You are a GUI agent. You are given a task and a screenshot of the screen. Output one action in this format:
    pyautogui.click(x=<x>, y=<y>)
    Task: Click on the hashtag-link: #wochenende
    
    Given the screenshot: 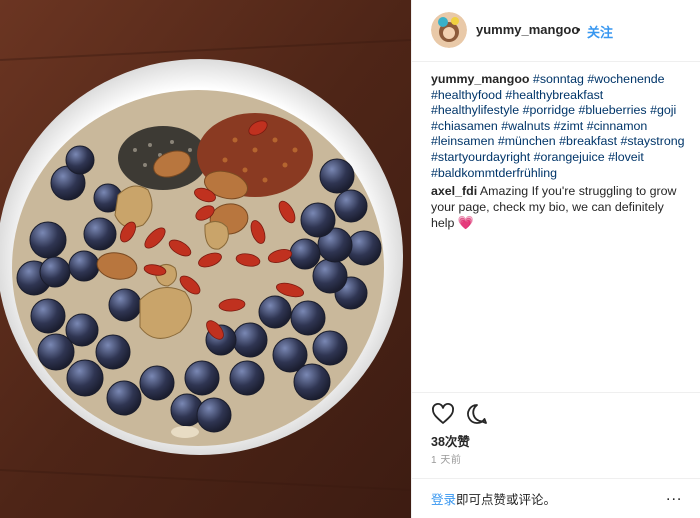 What is the action you would take?
    pyautogui.click(x=625, y=79)
    